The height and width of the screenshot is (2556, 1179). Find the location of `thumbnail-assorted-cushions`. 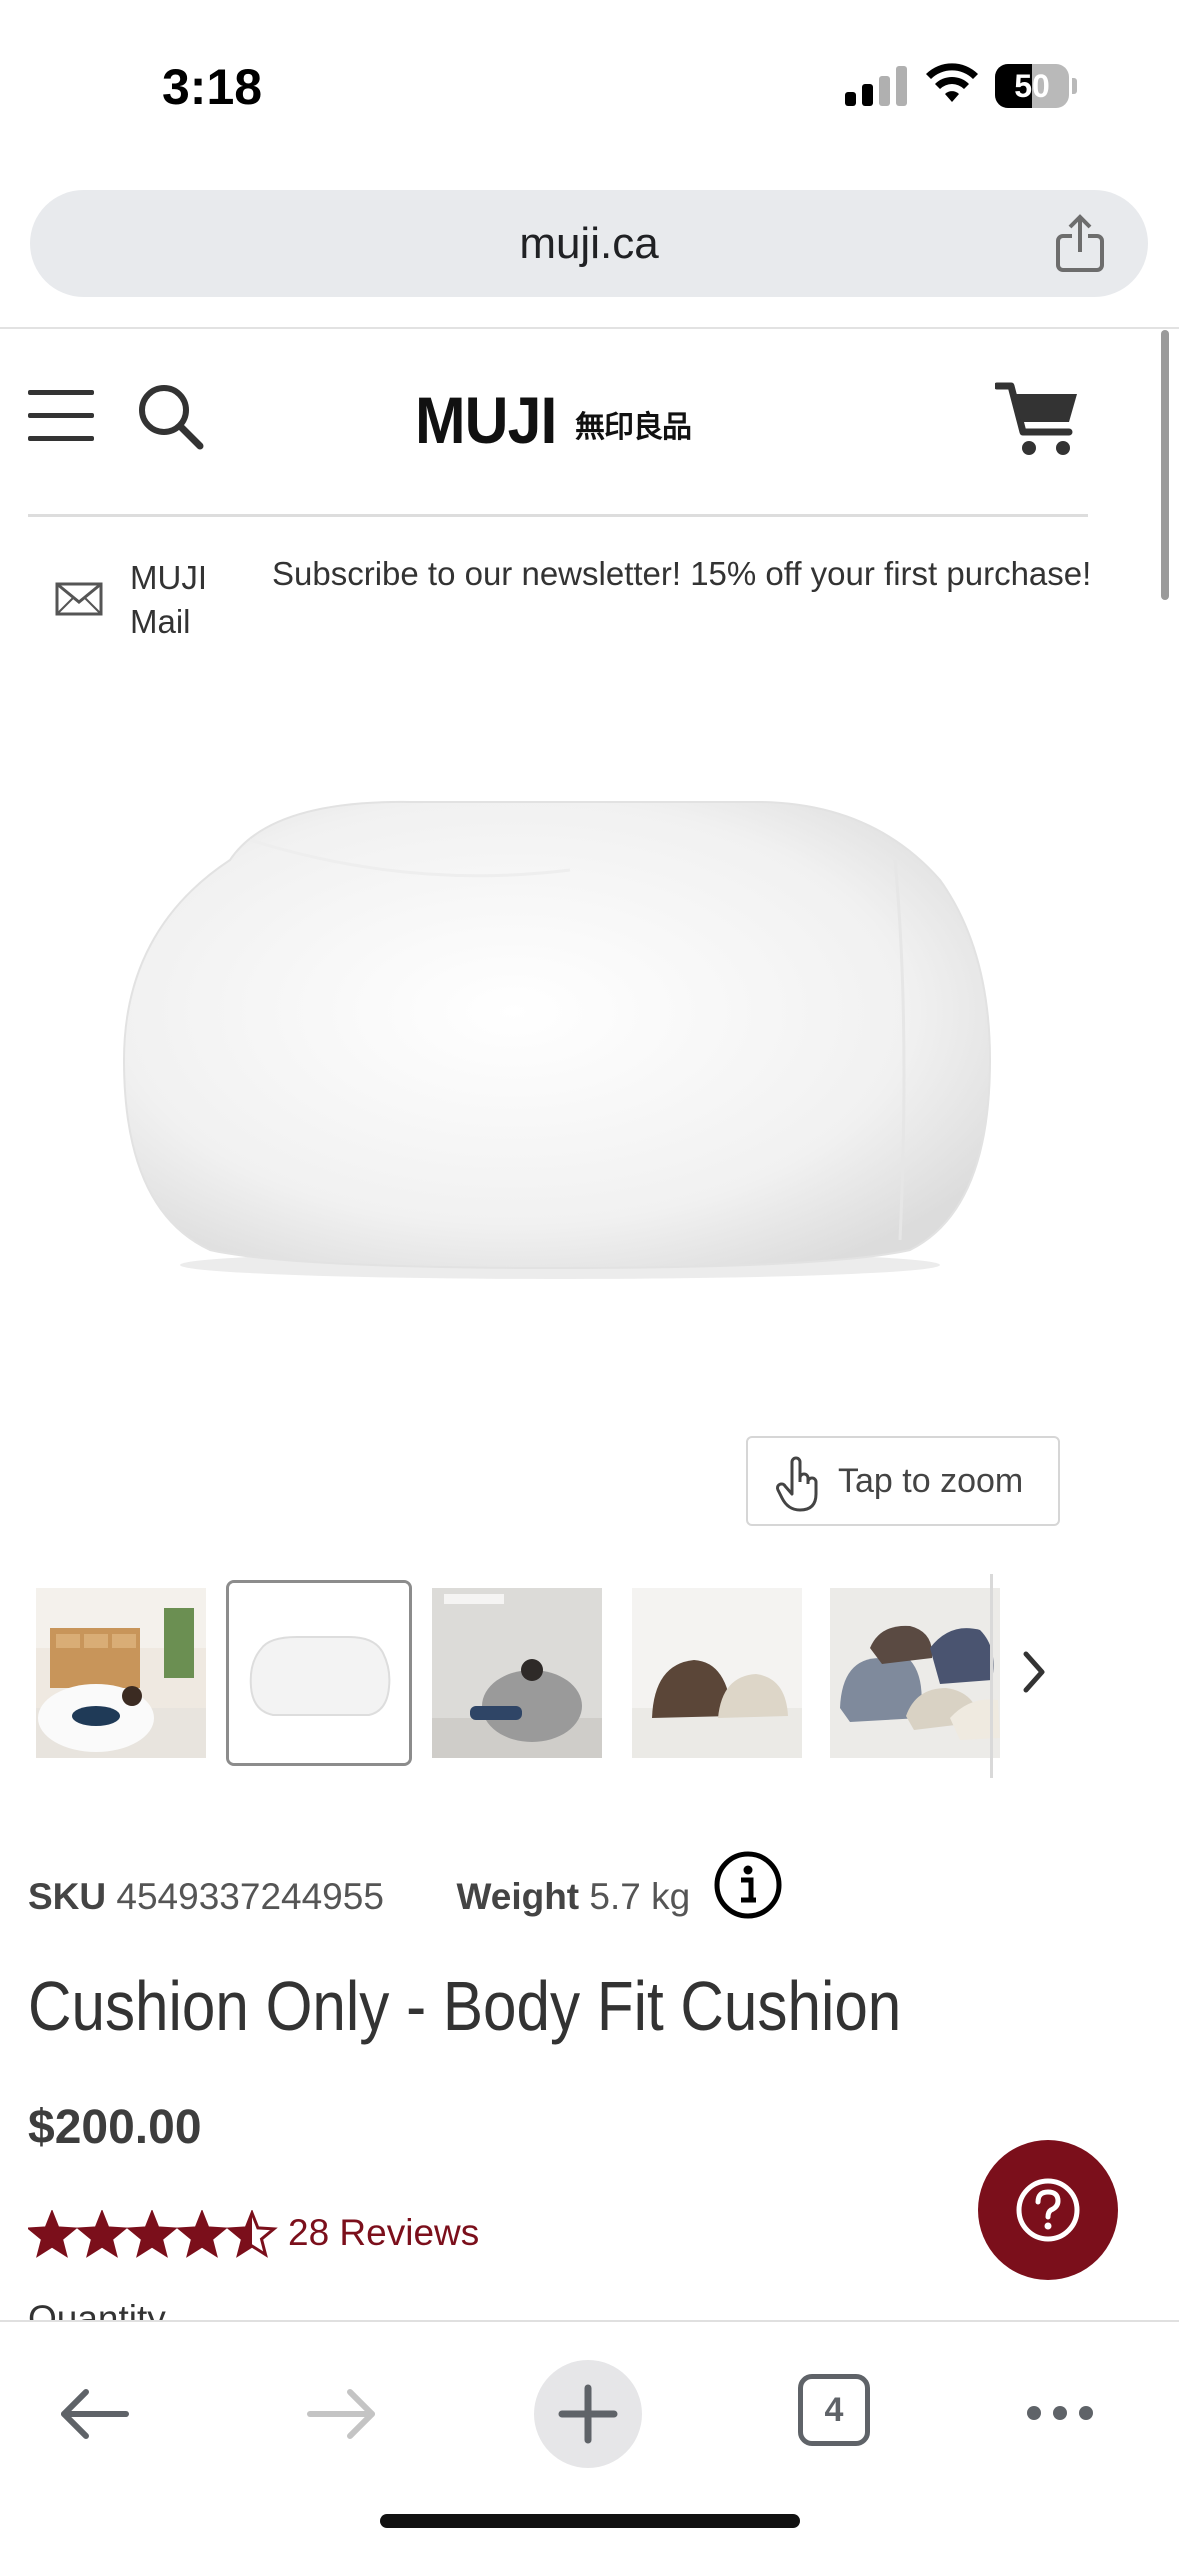

thumbnail-assorted-cushions is located at coordinates (915, 1673).